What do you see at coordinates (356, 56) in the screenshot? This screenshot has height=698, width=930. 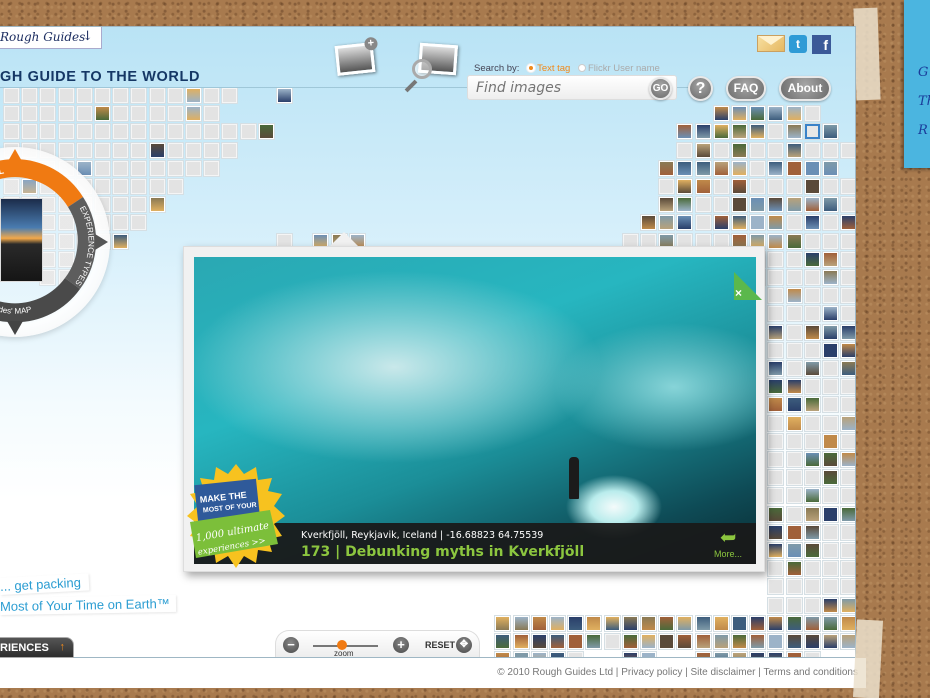 I see `add-photo-button: +` at bounding box center [356, 56].